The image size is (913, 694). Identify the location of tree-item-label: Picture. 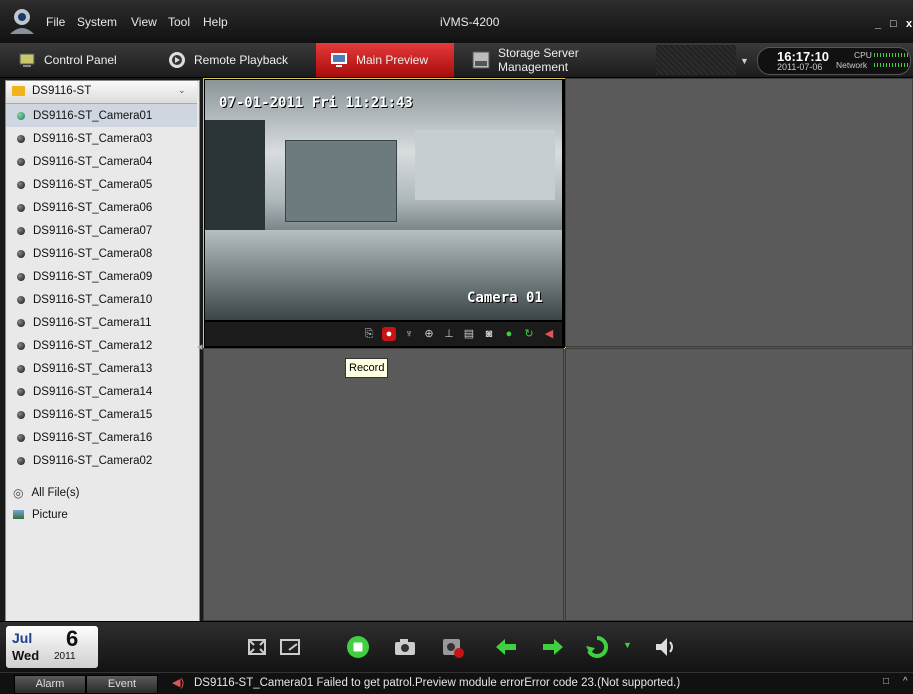
(50, 514).